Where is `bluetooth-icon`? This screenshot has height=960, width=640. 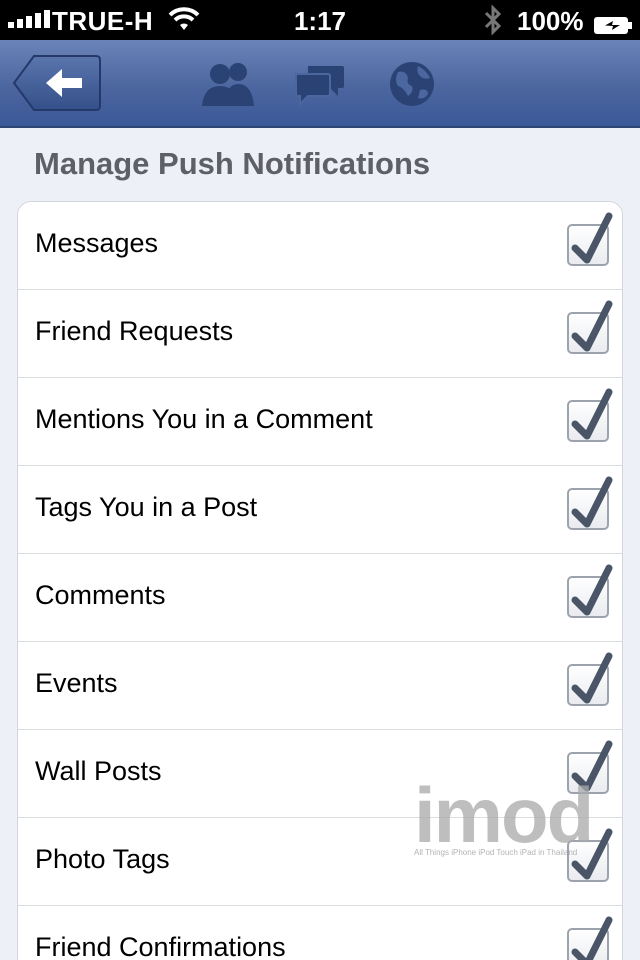
bluetooth-icon is located at coordinates (493, 23).